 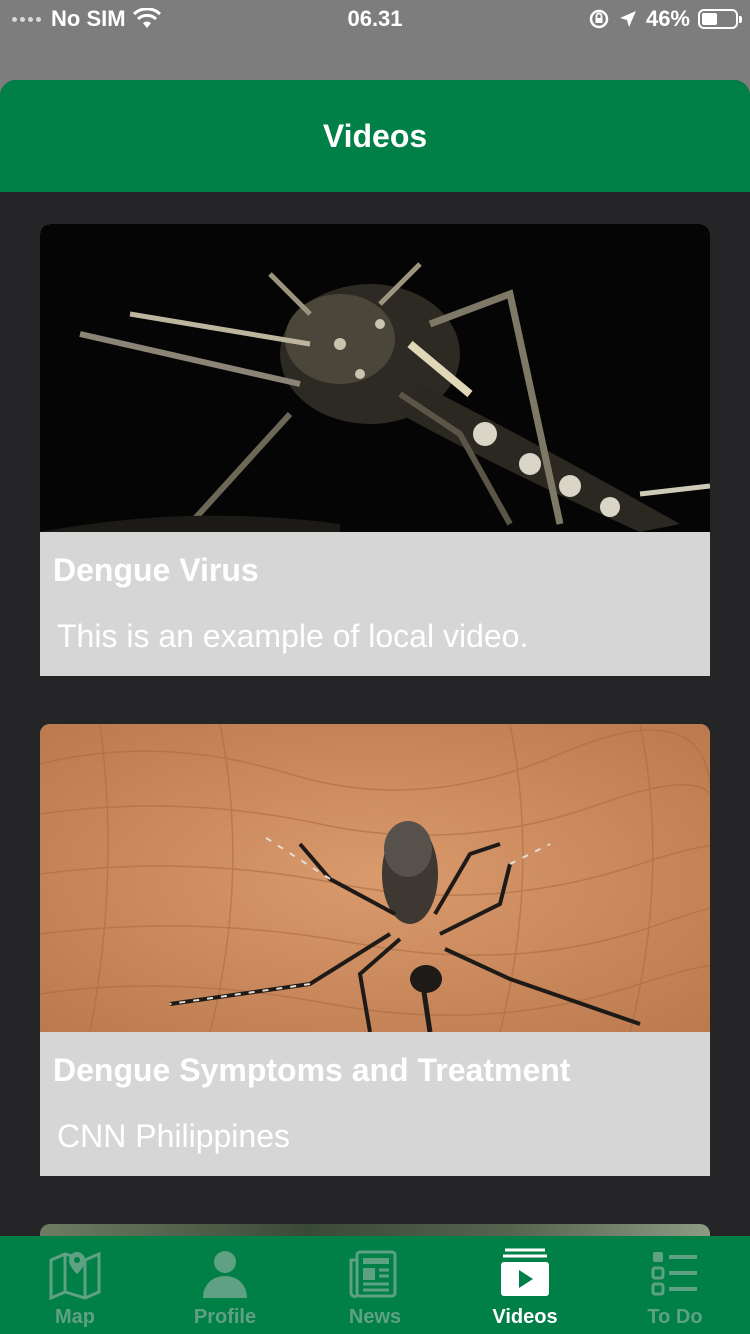 I want to click on newspaper-icon, so click(x=373, y=1274).